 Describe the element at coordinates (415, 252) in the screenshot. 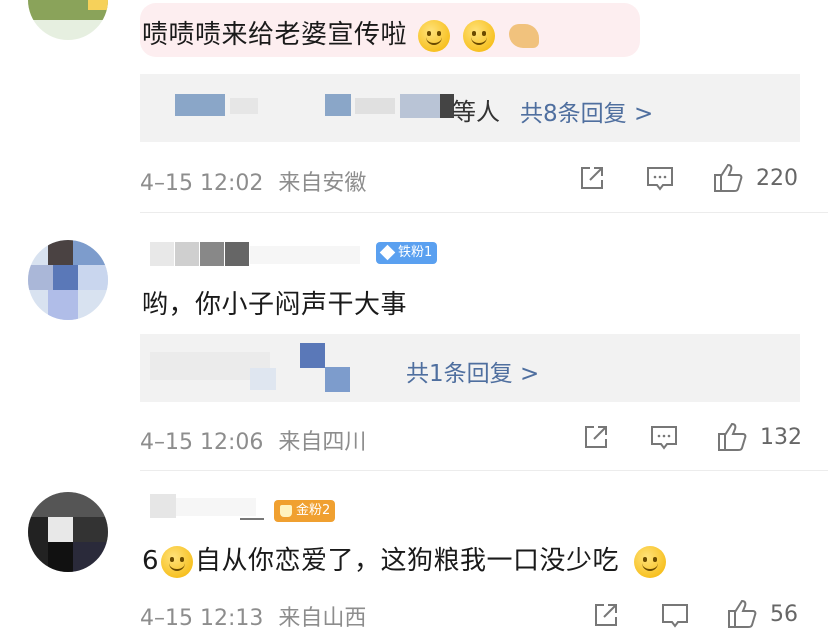

I see `badge-label: 铁粉1` at that location.